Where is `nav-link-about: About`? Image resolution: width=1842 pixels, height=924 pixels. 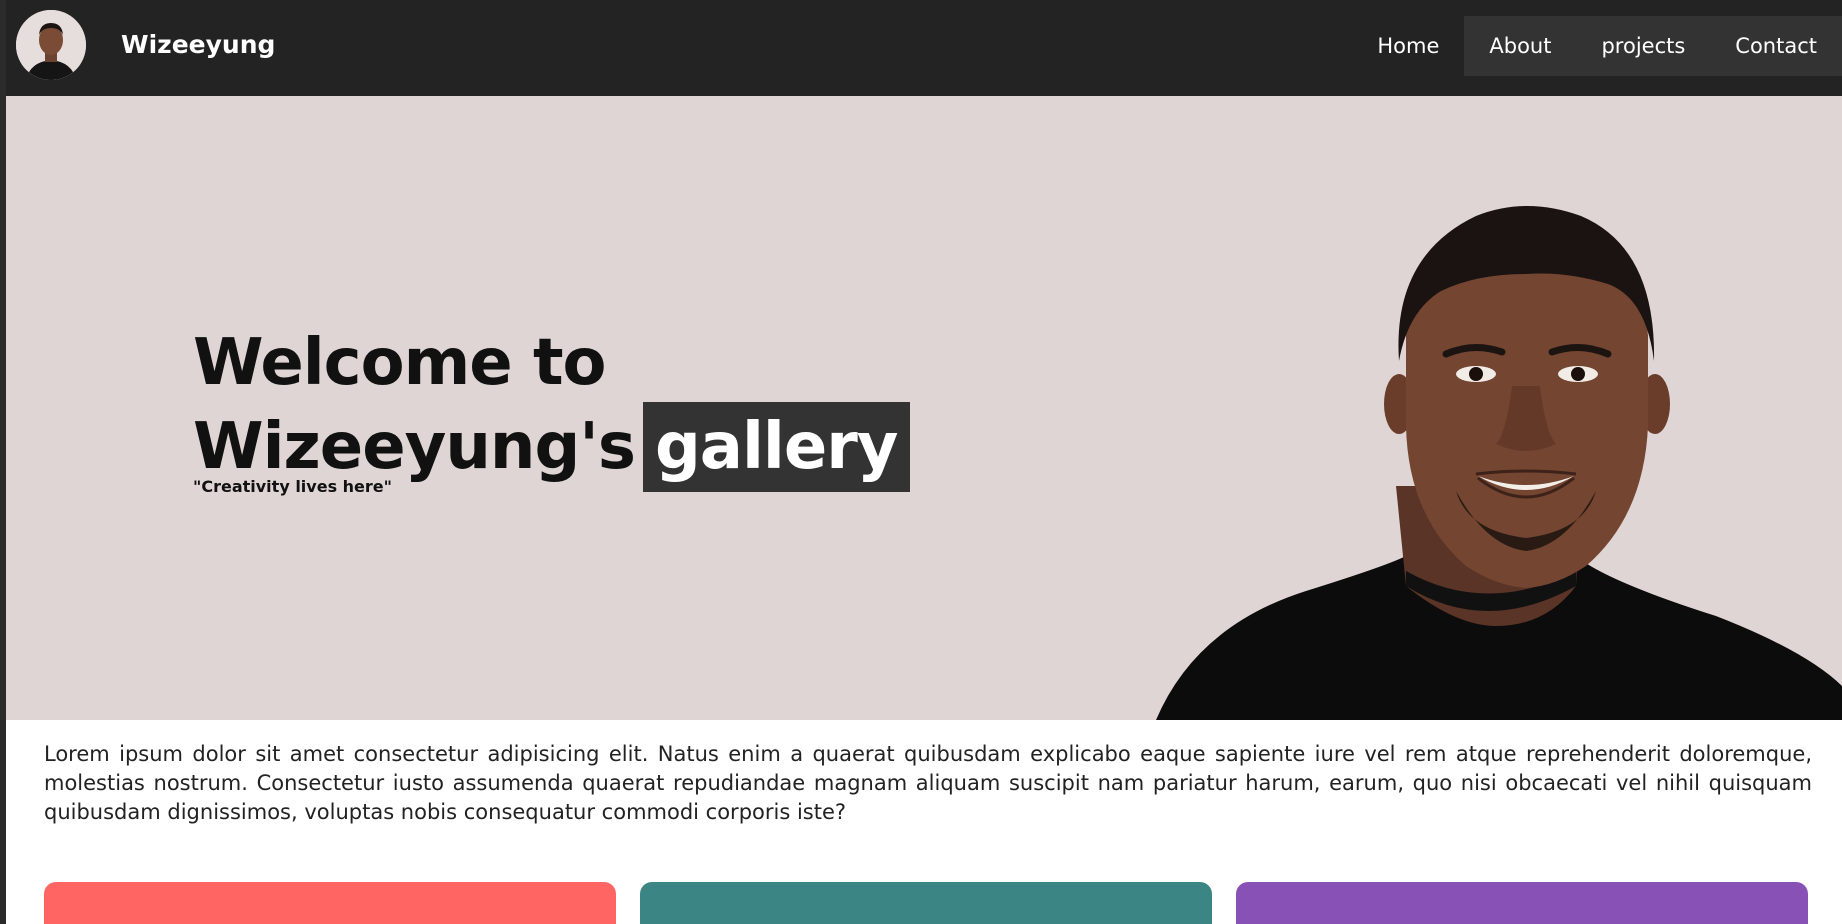
nav-link-about: About is located at coordinates (1520, 46).